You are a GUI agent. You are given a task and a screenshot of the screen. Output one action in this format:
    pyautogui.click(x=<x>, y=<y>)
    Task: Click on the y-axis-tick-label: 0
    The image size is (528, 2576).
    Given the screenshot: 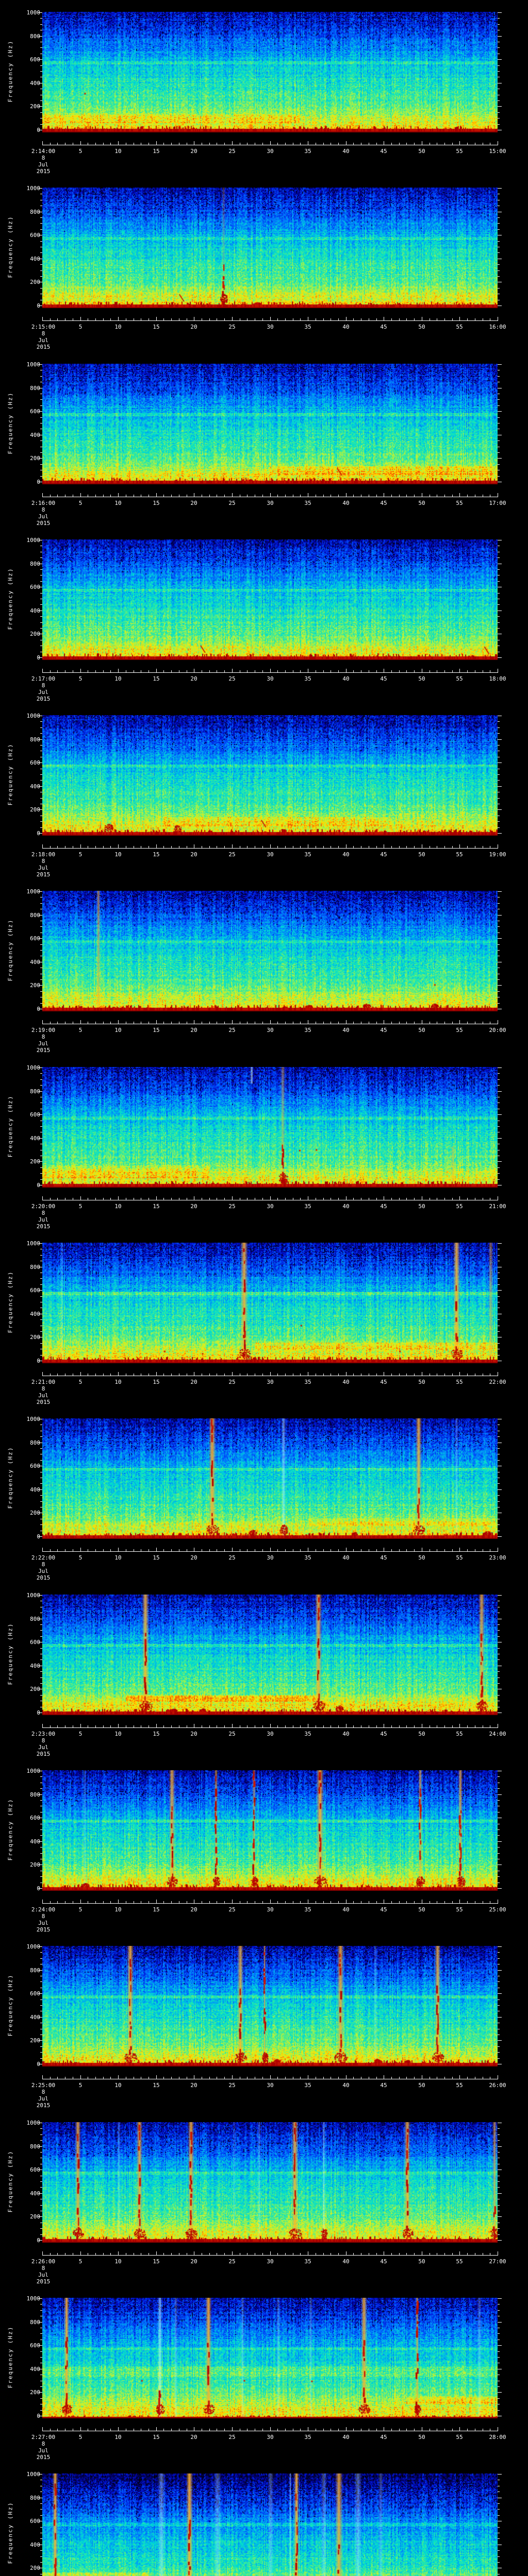 What is the action you would take?
    pyautogui.click(x=29, y=1009)
    